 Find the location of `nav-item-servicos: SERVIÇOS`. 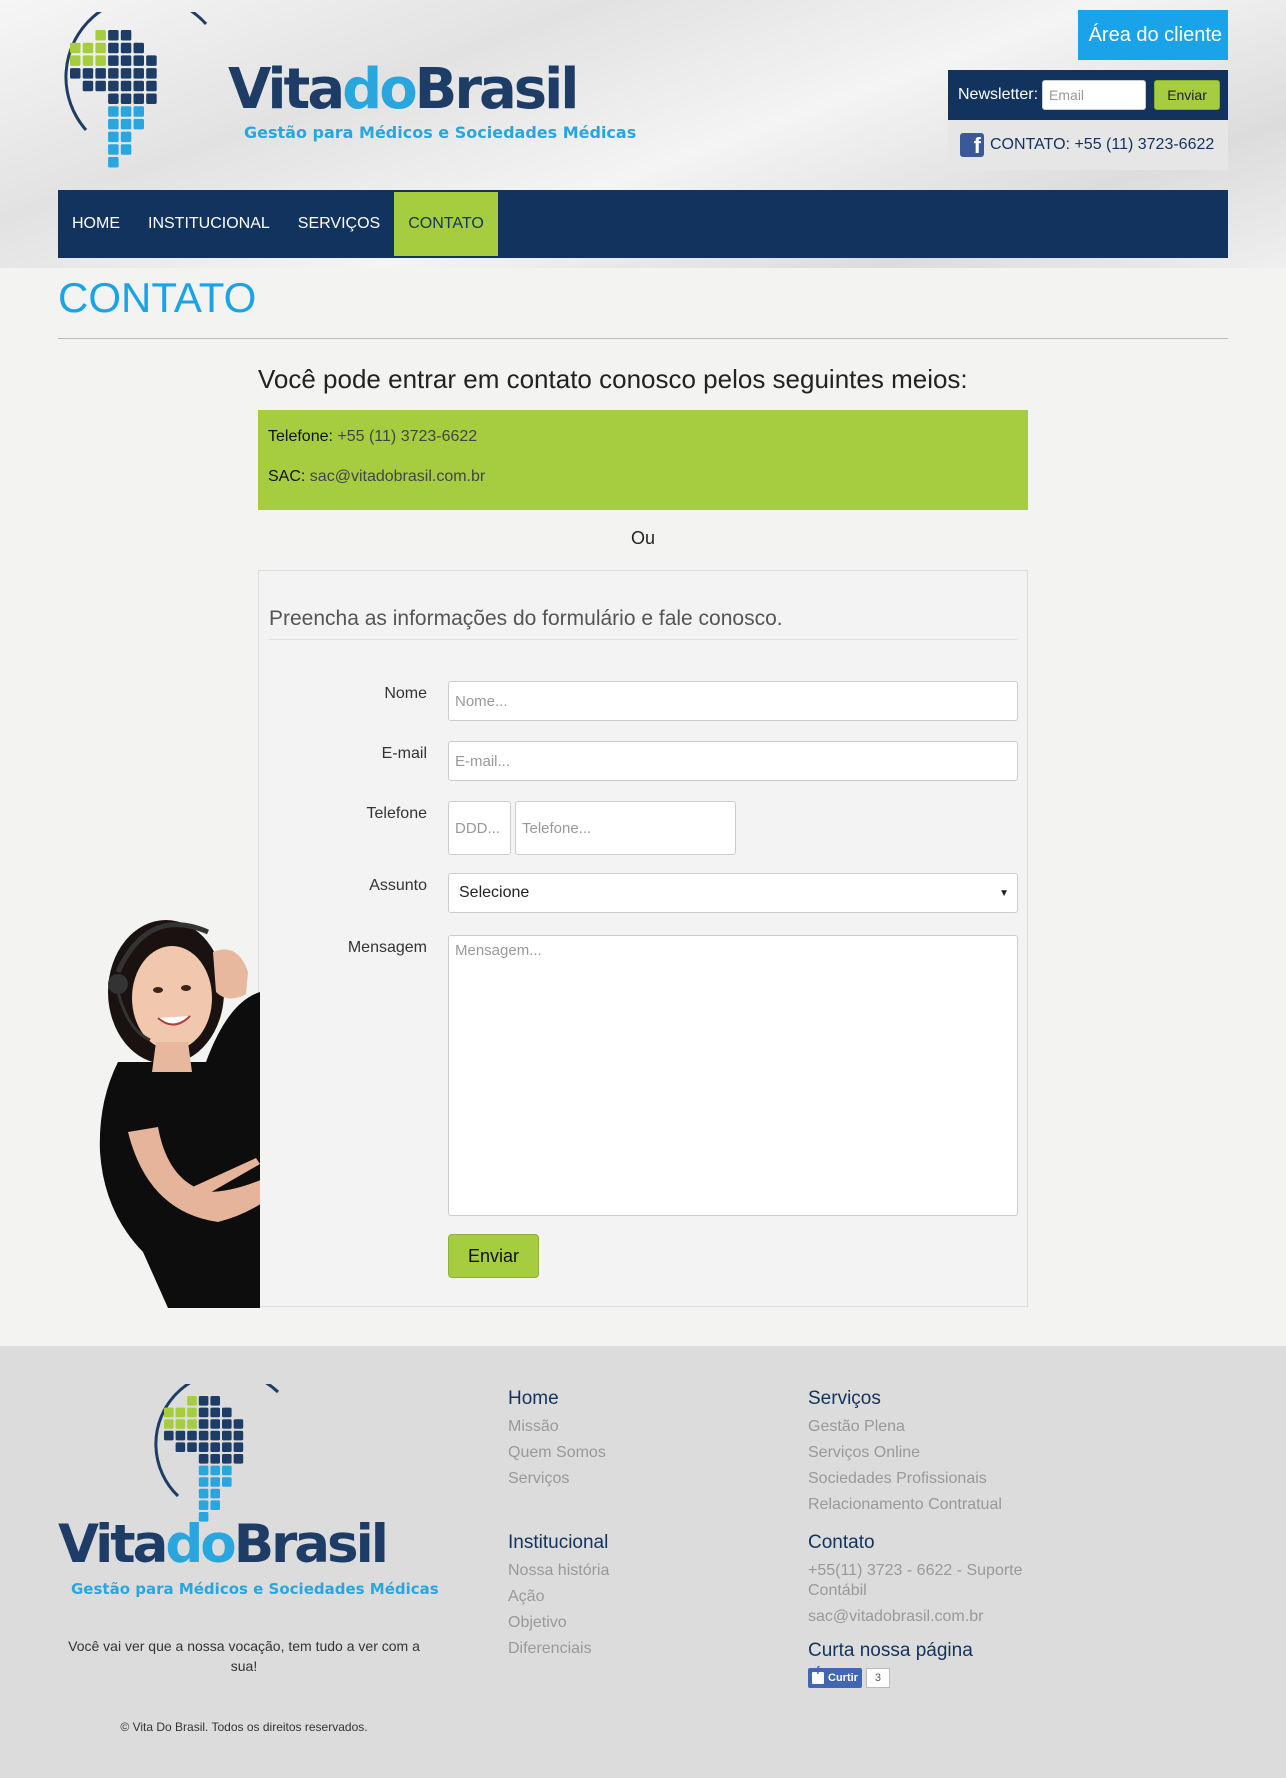

nav-item-servicos: SERVIÇOS is located at coordinates (339, 224).